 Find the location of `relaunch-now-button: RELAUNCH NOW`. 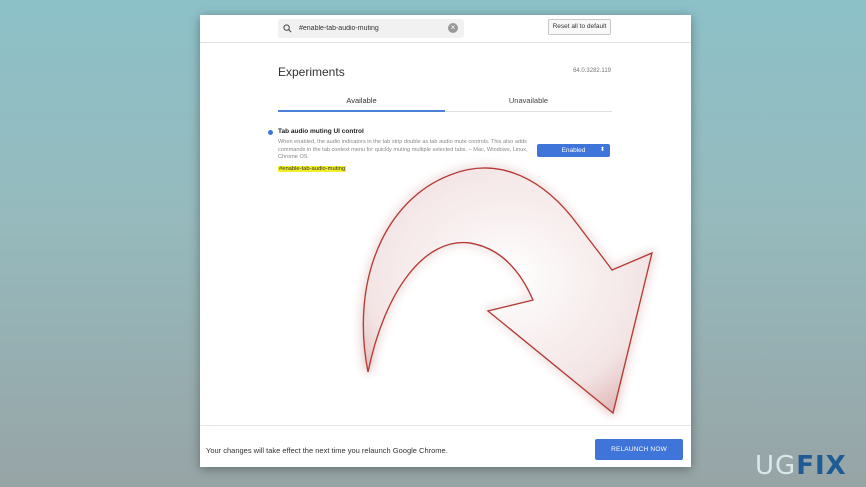

relaunch-now-button: RELAUNCH NOW is located at coordinates (639, 449).